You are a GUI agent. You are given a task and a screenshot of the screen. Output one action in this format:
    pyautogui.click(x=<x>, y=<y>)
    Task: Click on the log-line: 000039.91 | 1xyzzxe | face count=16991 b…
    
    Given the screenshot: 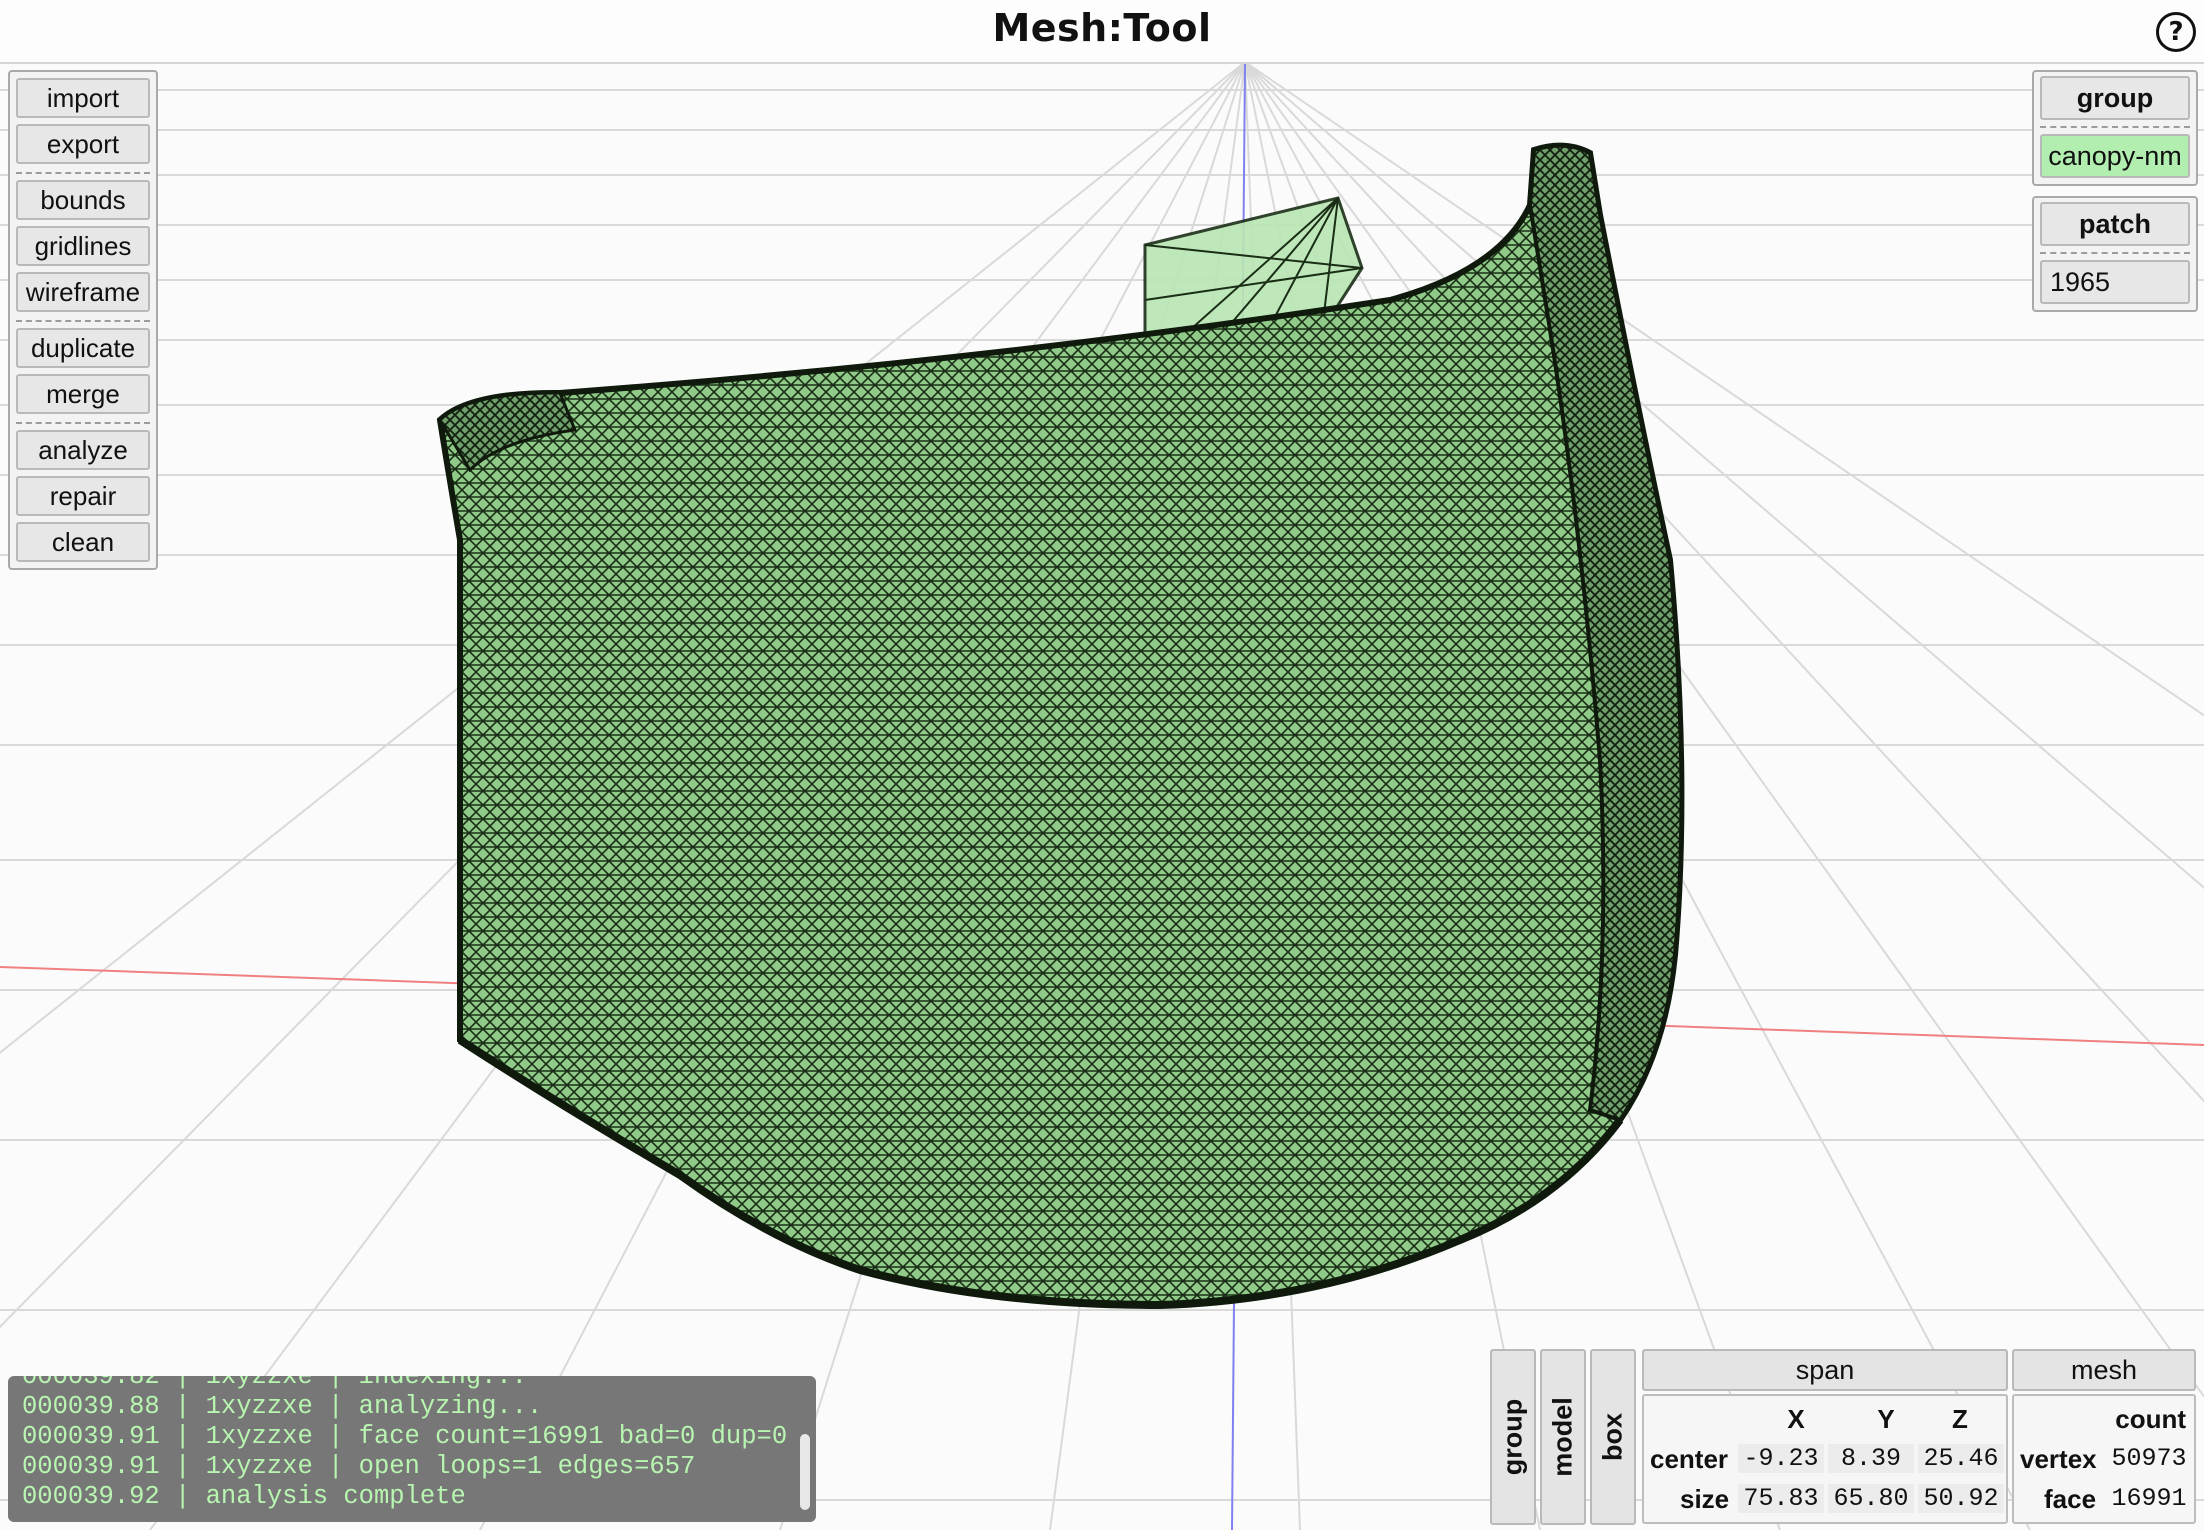 What is the action you would take?
    pyautogui.click(x=405, y=1436)
    